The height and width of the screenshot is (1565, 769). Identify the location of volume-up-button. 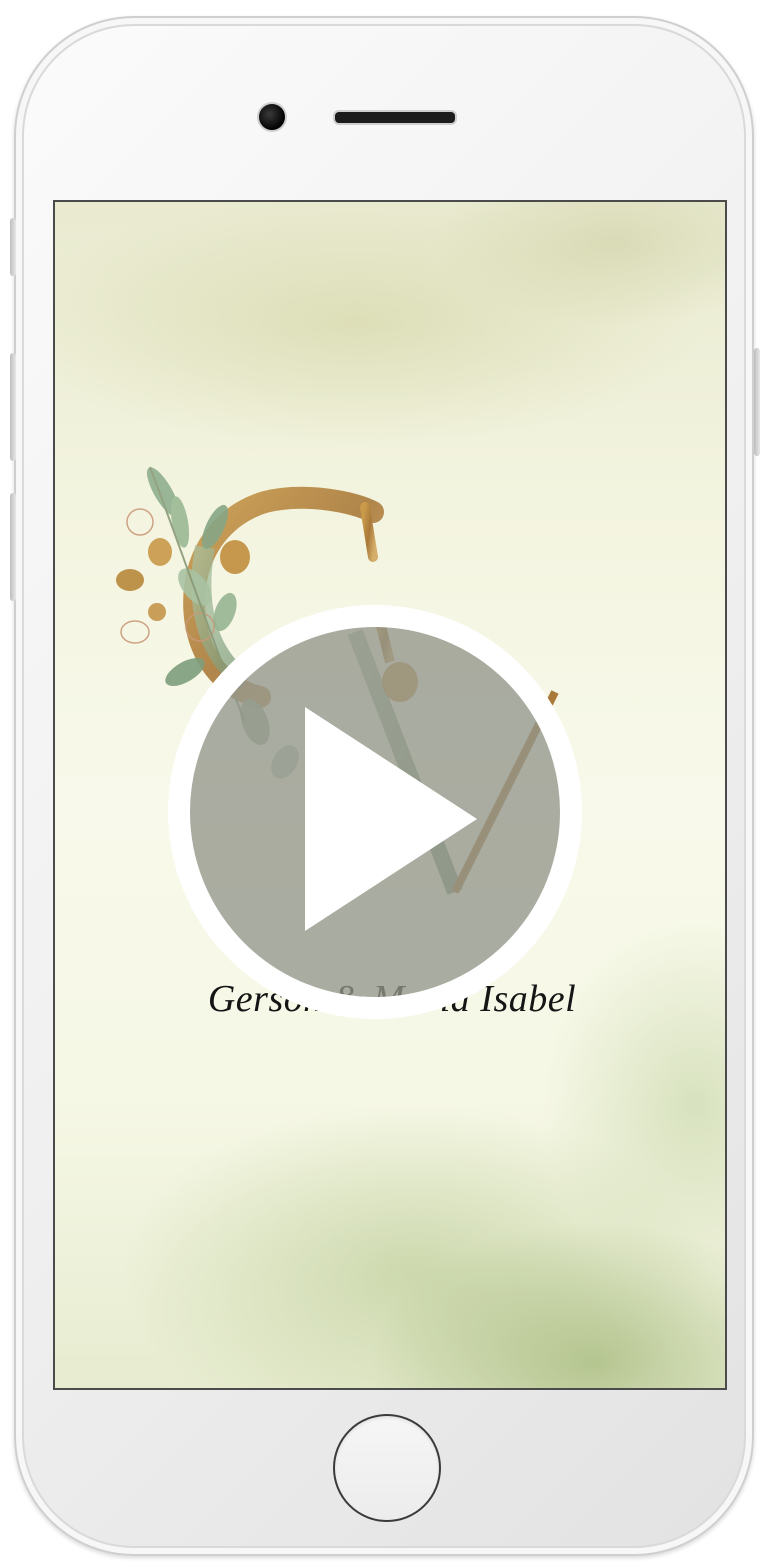
(13, 407).